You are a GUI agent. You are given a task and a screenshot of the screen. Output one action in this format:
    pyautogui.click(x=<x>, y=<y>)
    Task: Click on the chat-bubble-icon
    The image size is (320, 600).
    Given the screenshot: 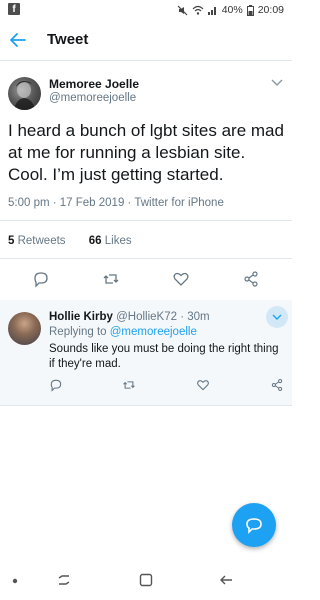 What is the action you would take?
    pyautogui.click(x=254, y=526)
    